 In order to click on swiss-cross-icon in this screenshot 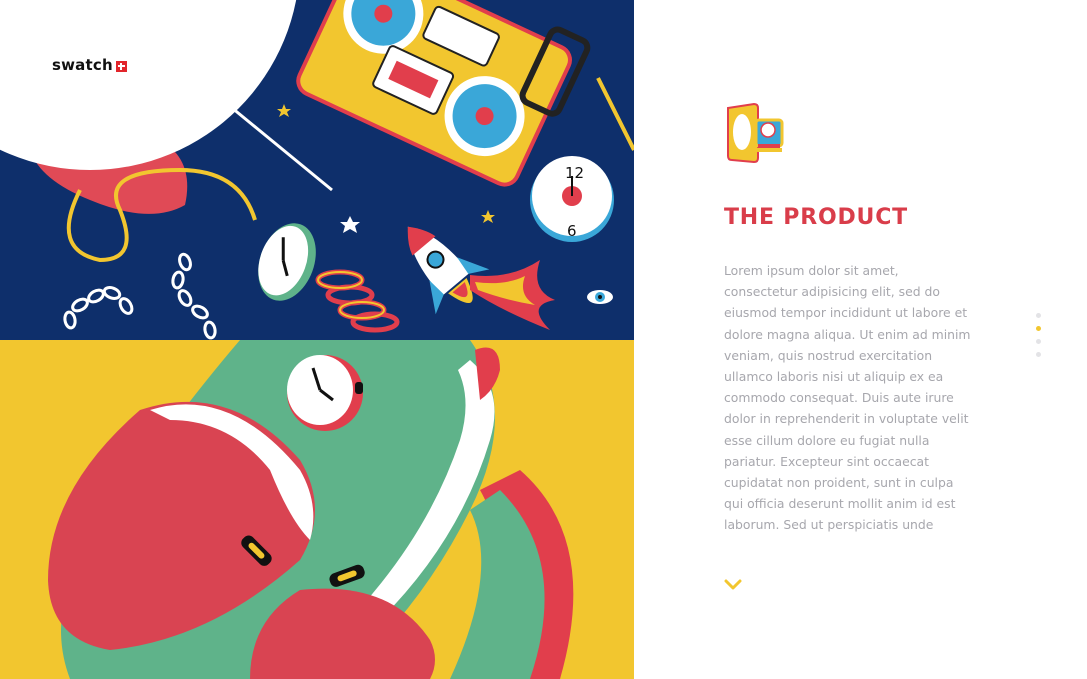, I will do `click(121, 66)`.